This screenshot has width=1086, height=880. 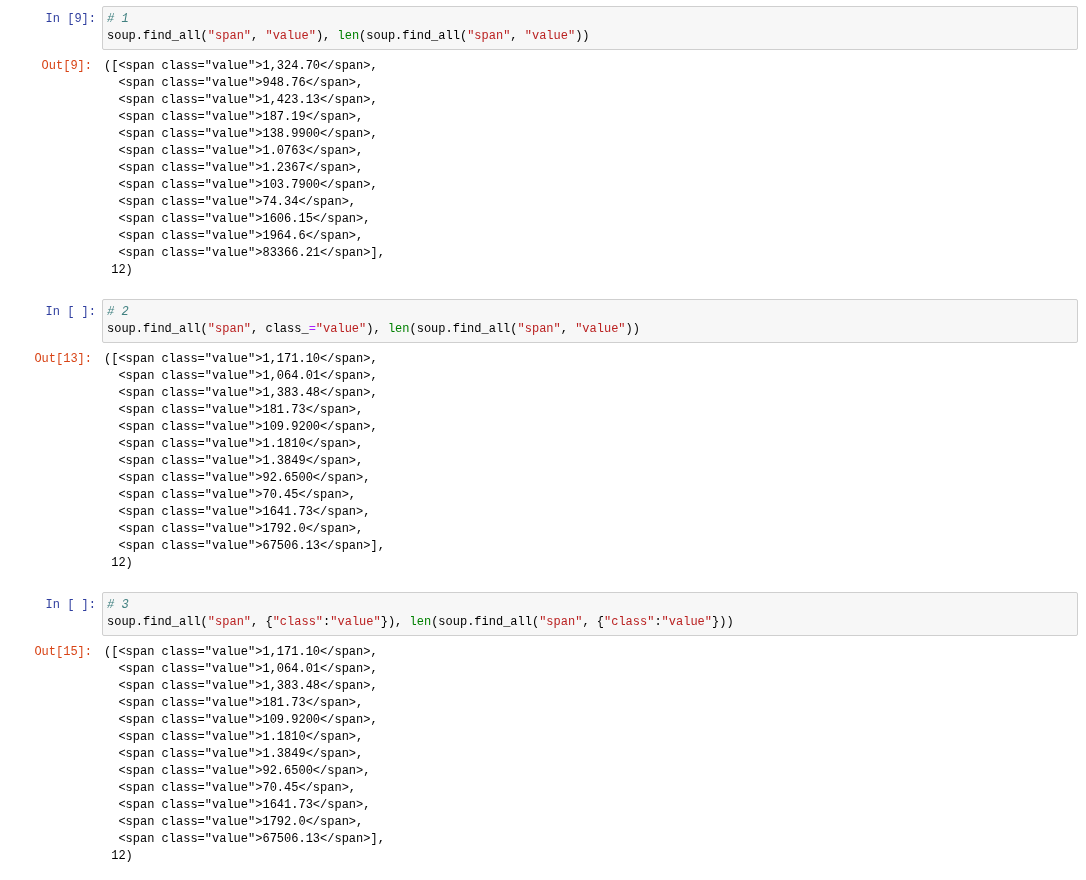 What do you see at coordinates (241, 66) in the screenshot?
I see `output-line: ([<span class="value">1,324.70</span>,` at bounding box center [241, 66].